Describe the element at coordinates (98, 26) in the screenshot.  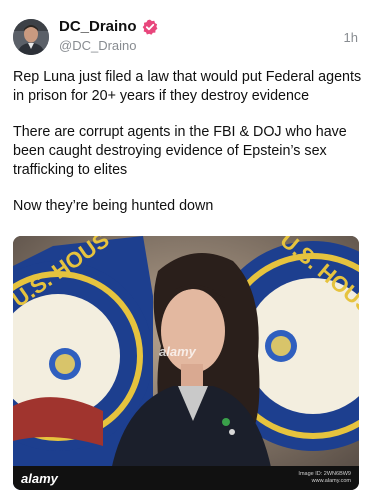
I see `display-name: DC_Draino` at that location.